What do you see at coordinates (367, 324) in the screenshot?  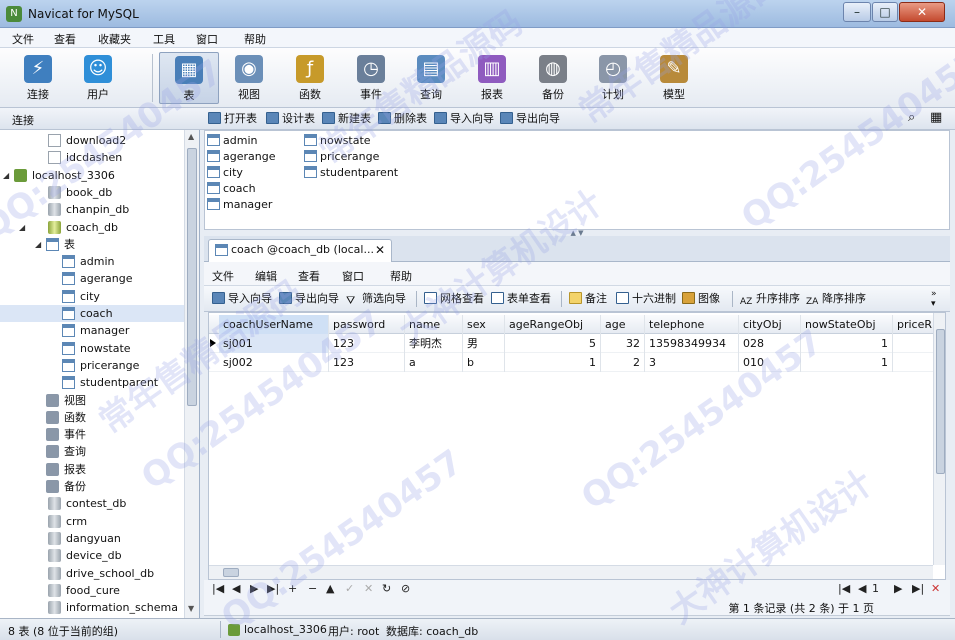 I see `column-header: password` at bounding box center [367, 324].